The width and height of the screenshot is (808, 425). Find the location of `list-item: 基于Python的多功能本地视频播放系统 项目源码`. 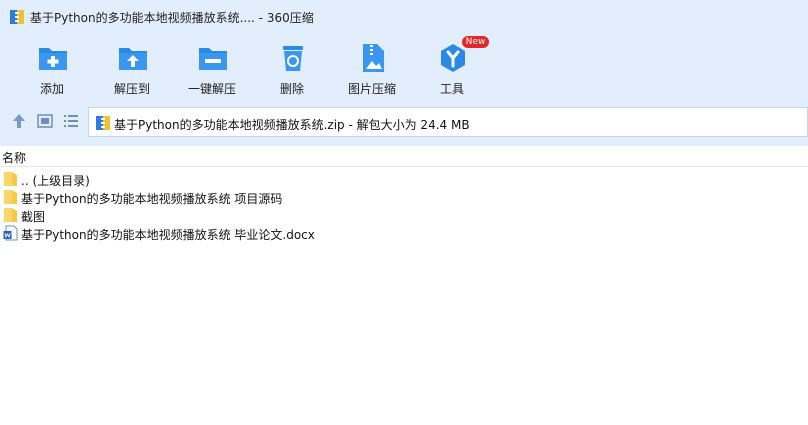

list-item: 基于Python的多功能本地视频播放系统 项目源码 is located at coordinates (404, 197).